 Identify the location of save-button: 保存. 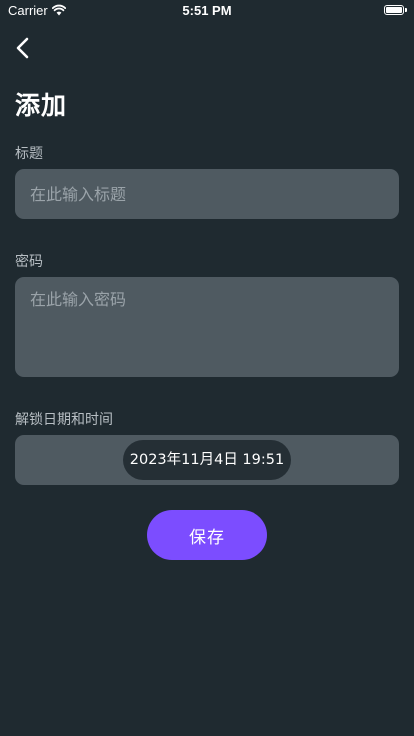
(207, 535).